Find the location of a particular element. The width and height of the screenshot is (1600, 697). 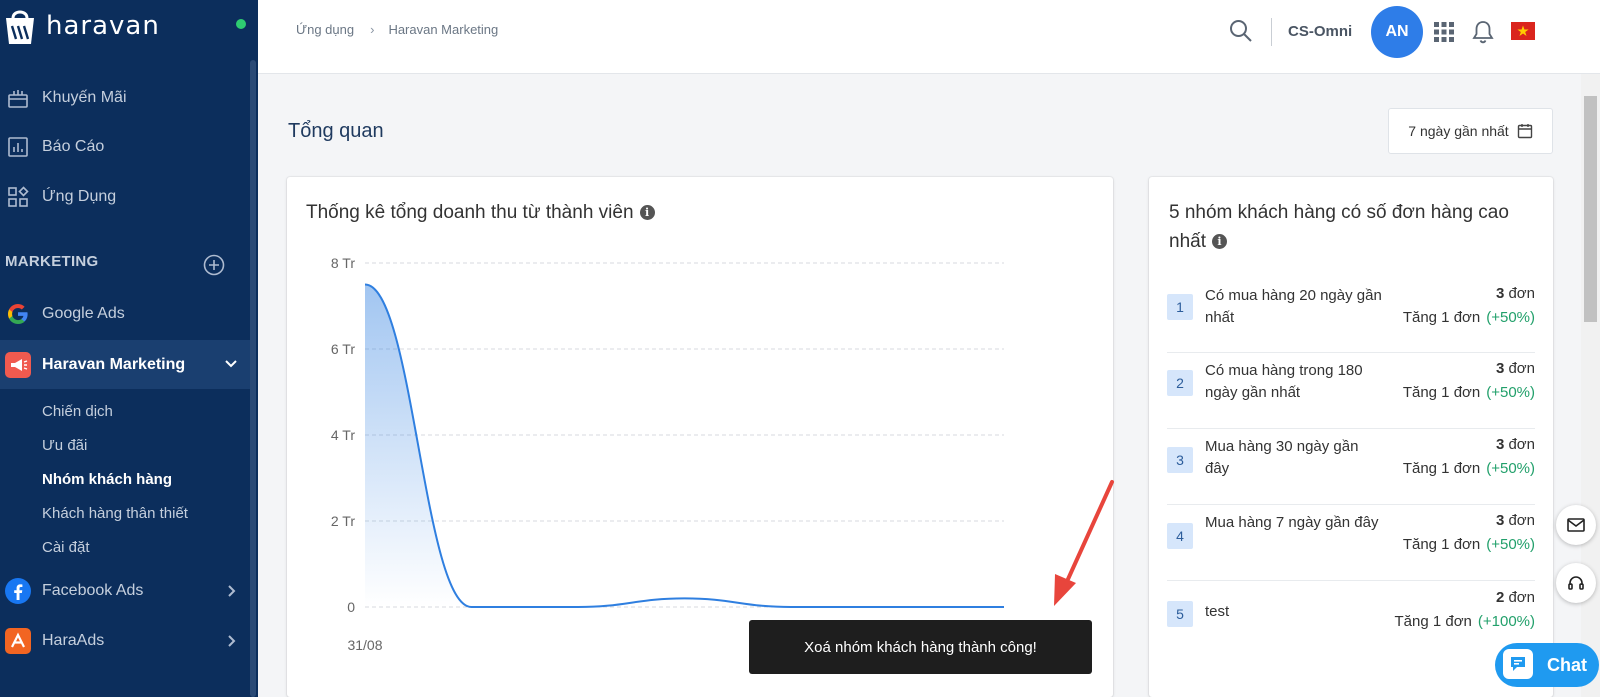

info-icon: i is located at coordinates (1219, 242).